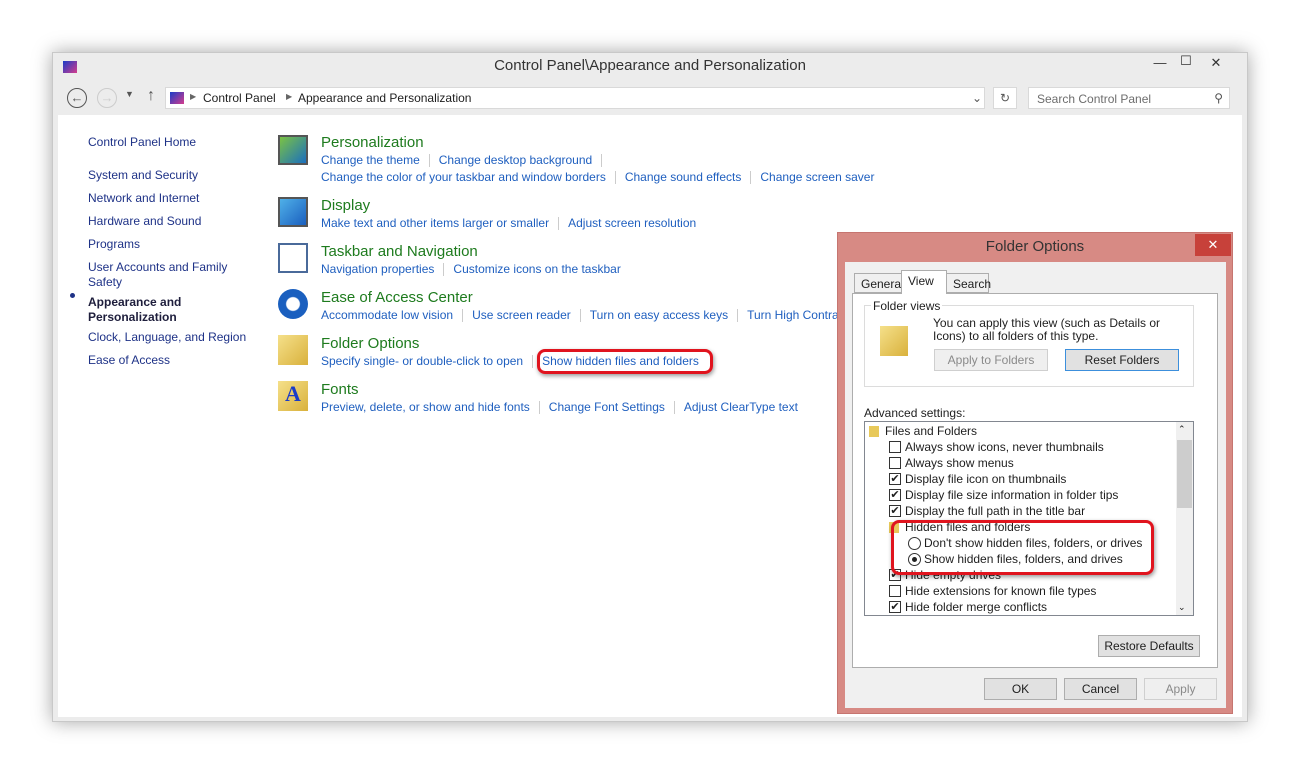 The image size is (1301, 776). What do you see at coordinates (608, 298) in the screenshot?
I see `category-title: Ease of Access Center` at bounding box center [608, 298].